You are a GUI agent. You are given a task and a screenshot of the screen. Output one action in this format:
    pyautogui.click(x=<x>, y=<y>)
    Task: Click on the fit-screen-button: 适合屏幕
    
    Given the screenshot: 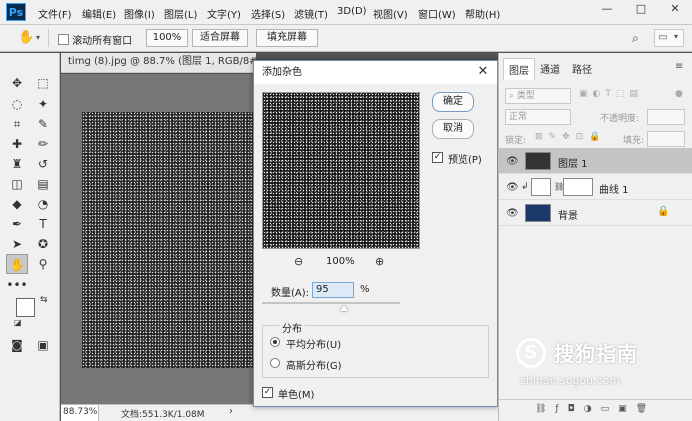 What is the action you would take?
    pyautogui.click(x=220, y=38)
    